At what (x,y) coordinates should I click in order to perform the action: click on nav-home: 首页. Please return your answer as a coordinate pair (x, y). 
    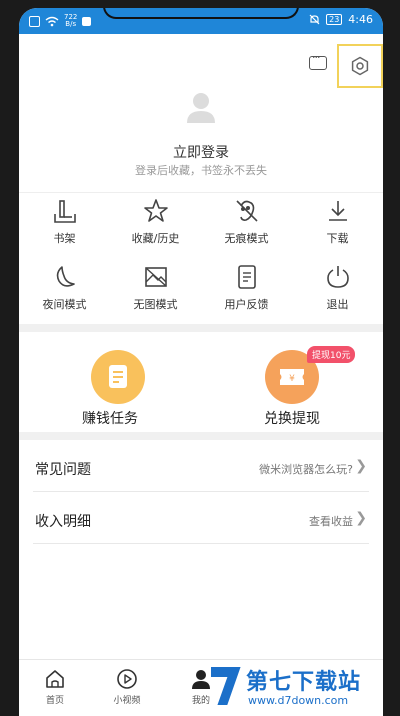
    Looking at the image, I should click on (55, 687).